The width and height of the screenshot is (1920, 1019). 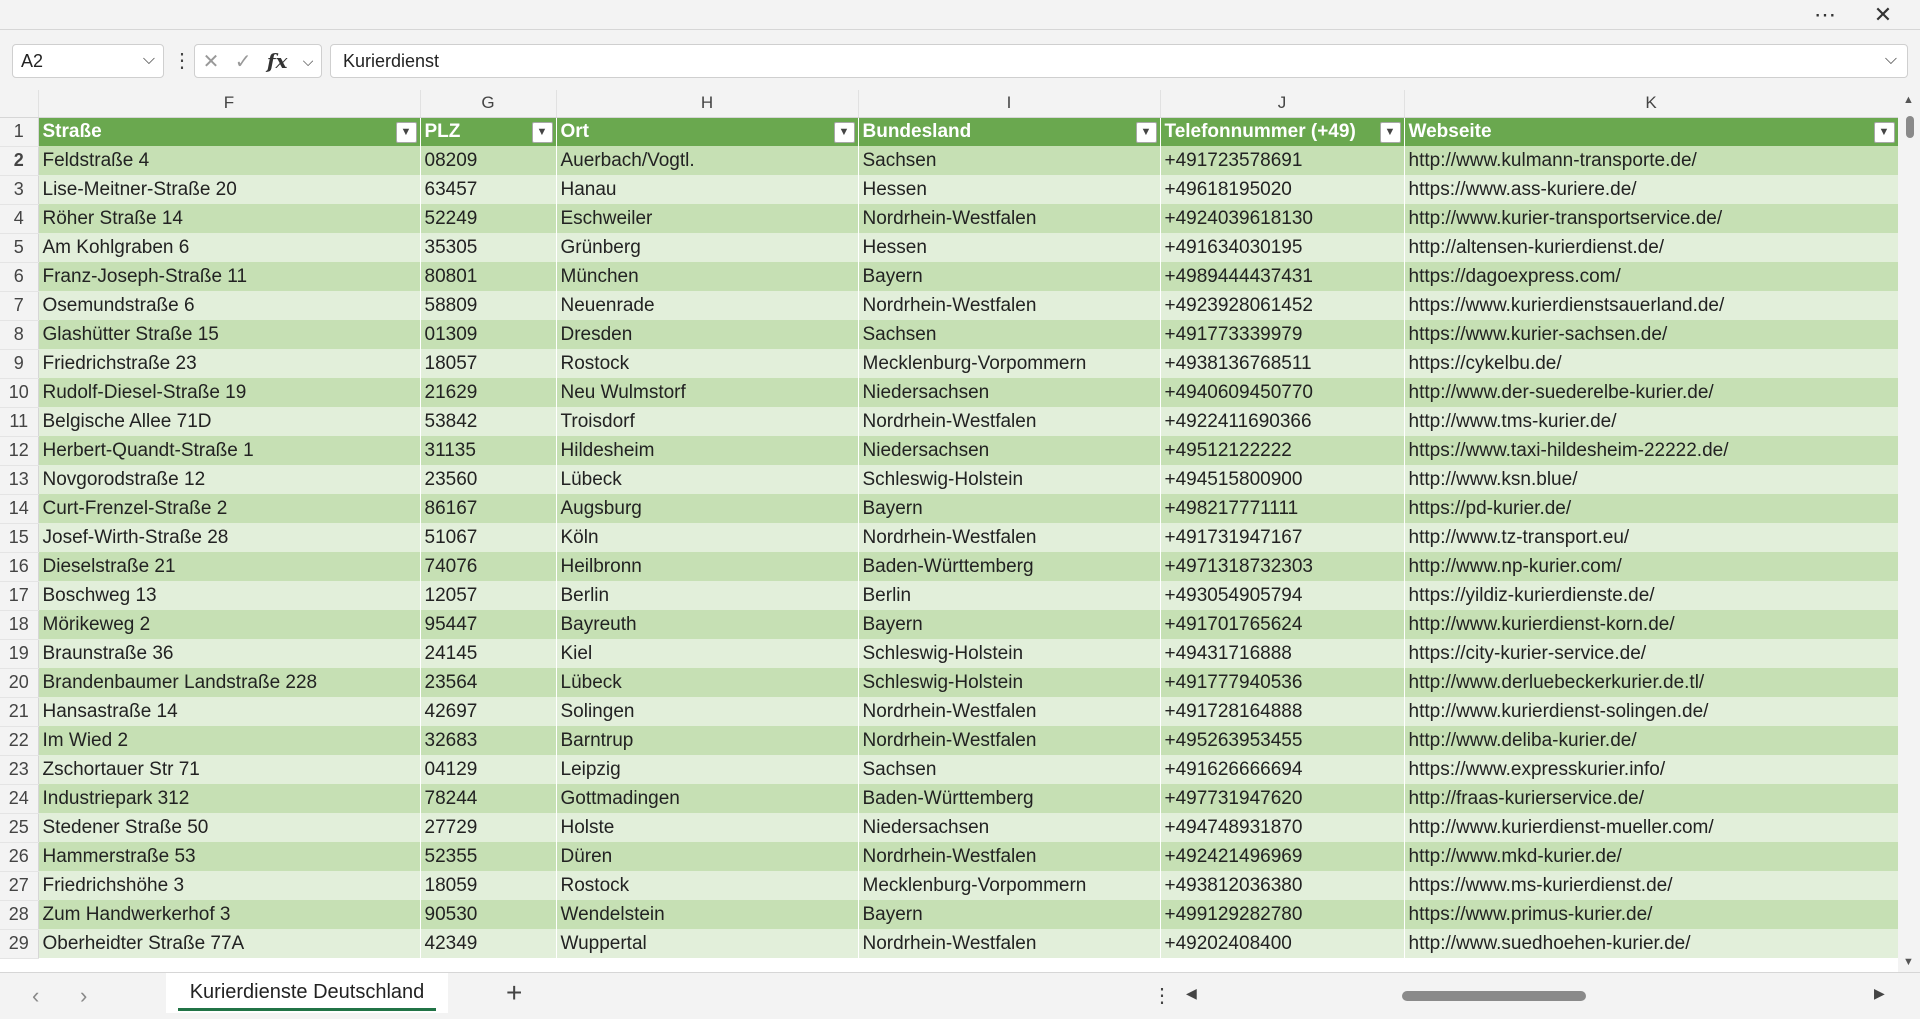 What do you see at coordinates (229, 595) in the screenshot?
I see `table-cell: Boschweg 13` at bounding box center [229, 595].